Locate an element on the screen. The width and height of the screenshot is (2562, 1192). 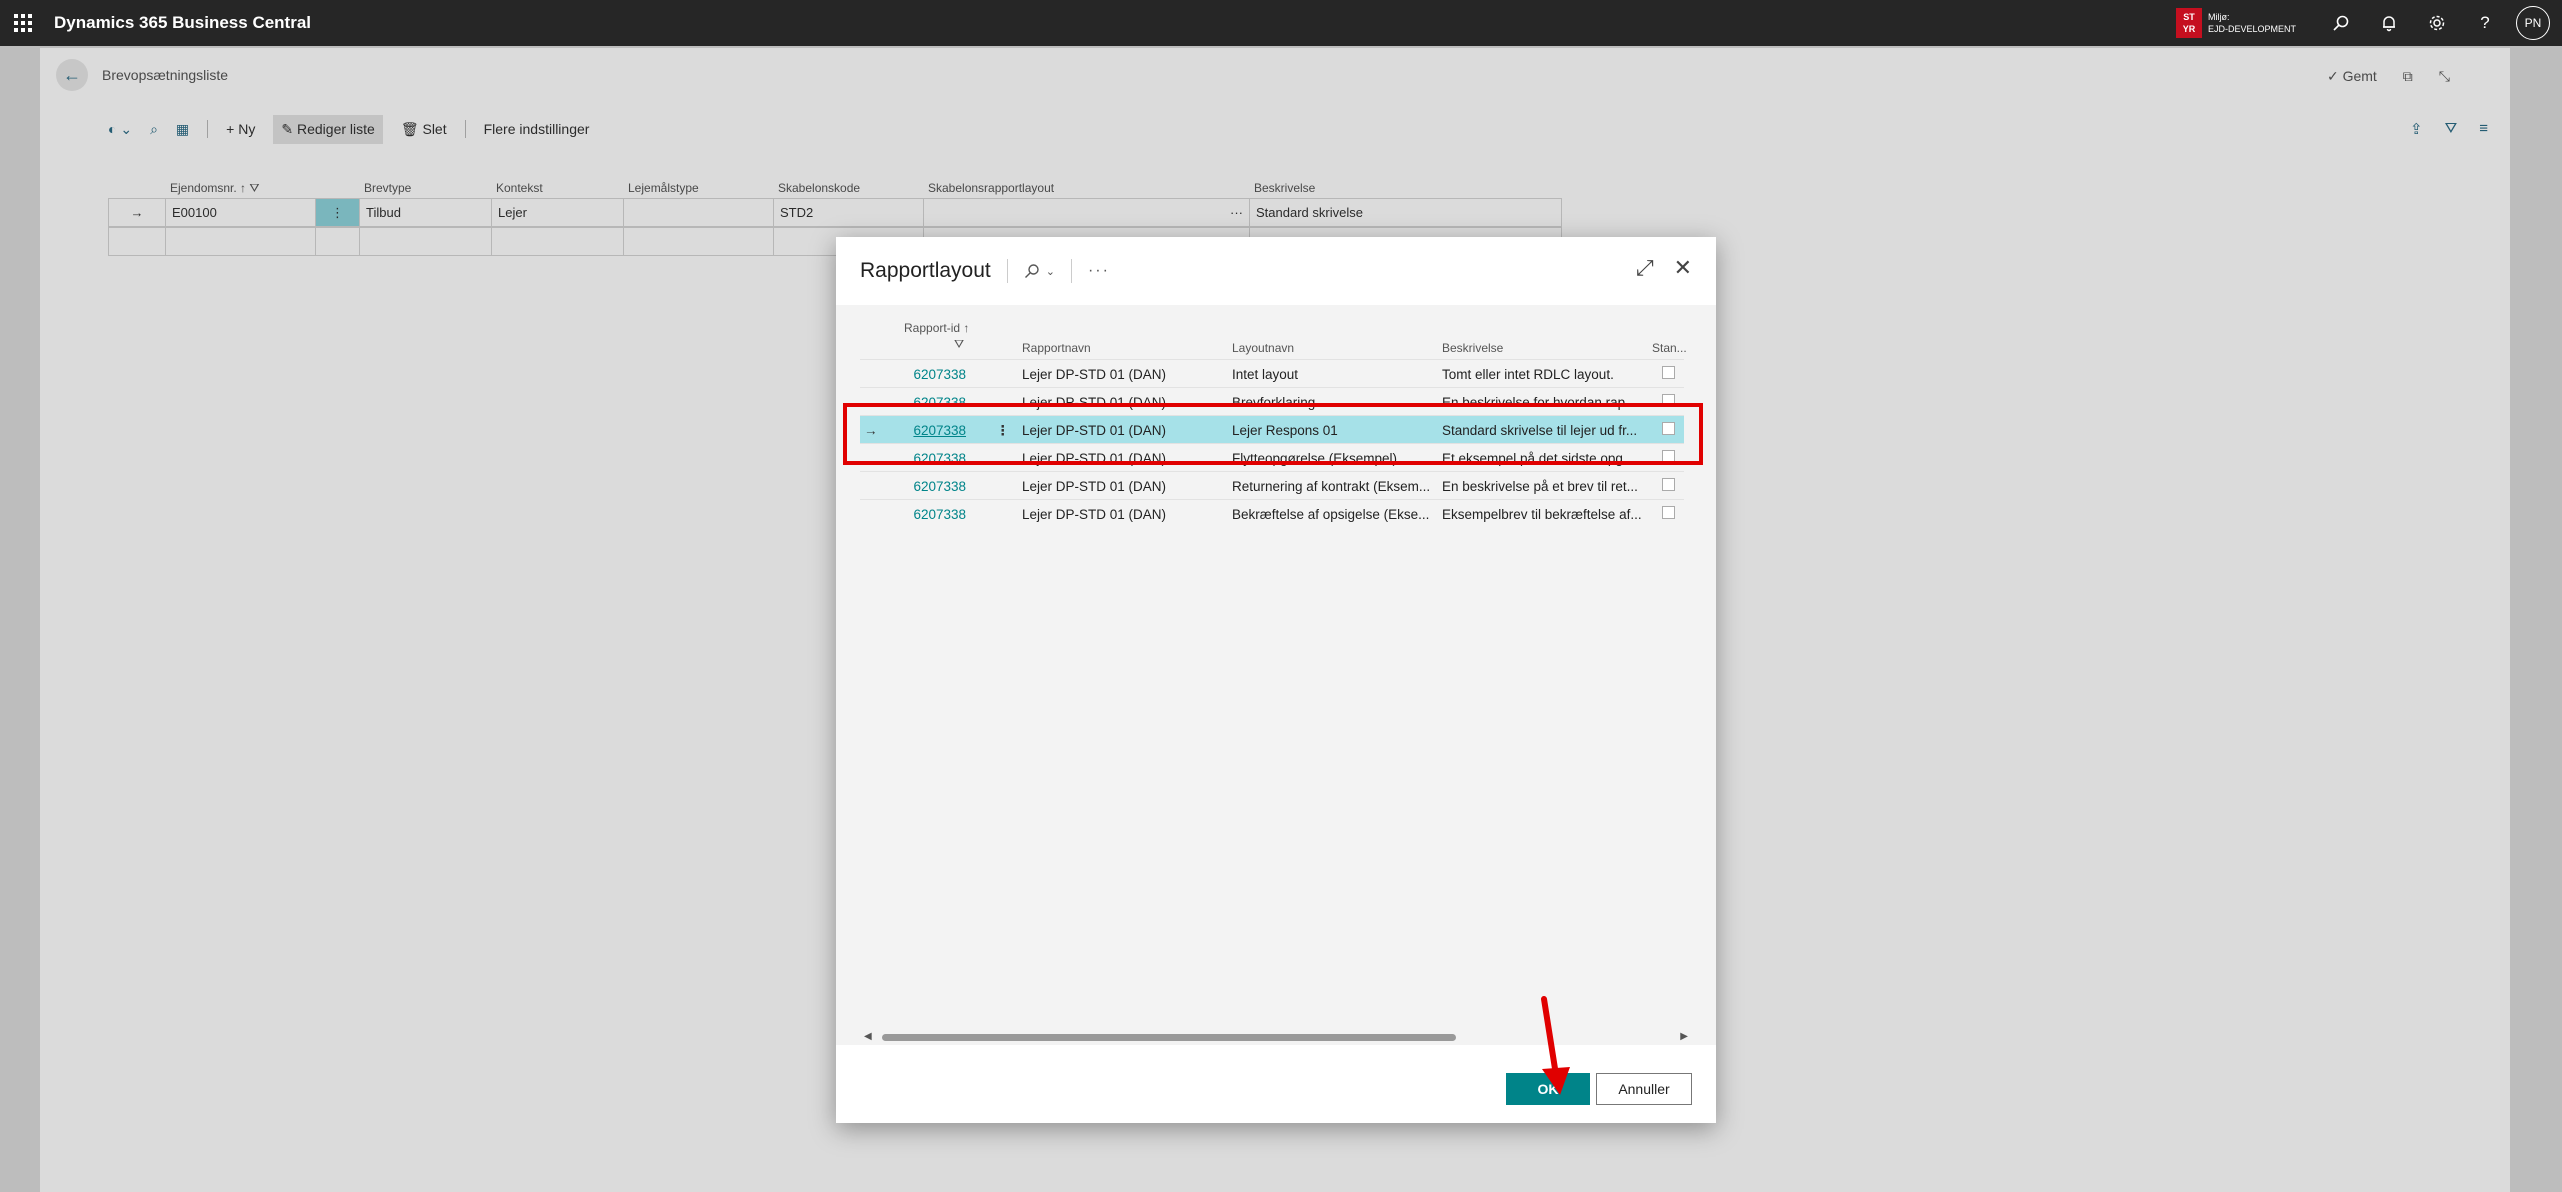
cancel-button: Annuller is located at coordinates (1644, 1089).